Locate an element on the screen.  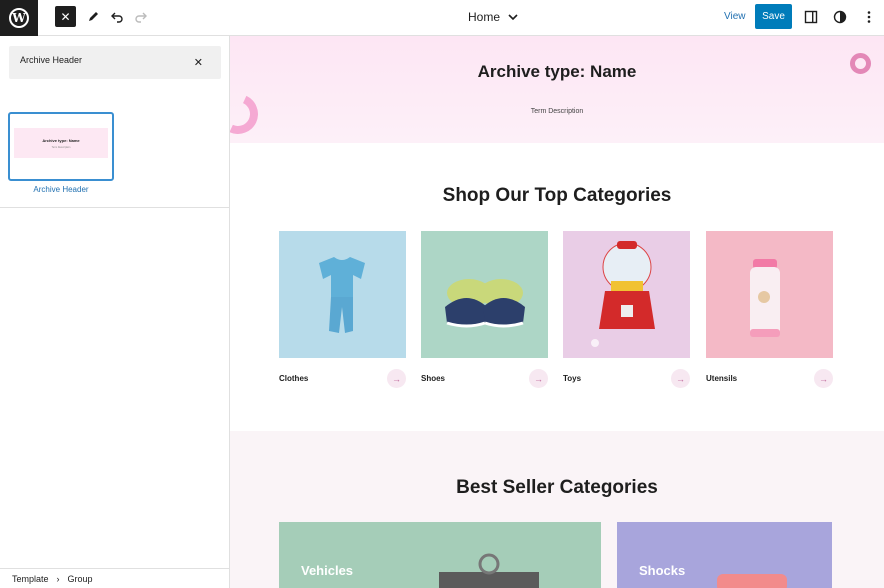
category-name: Utensils is located at coordinates (721, 378).